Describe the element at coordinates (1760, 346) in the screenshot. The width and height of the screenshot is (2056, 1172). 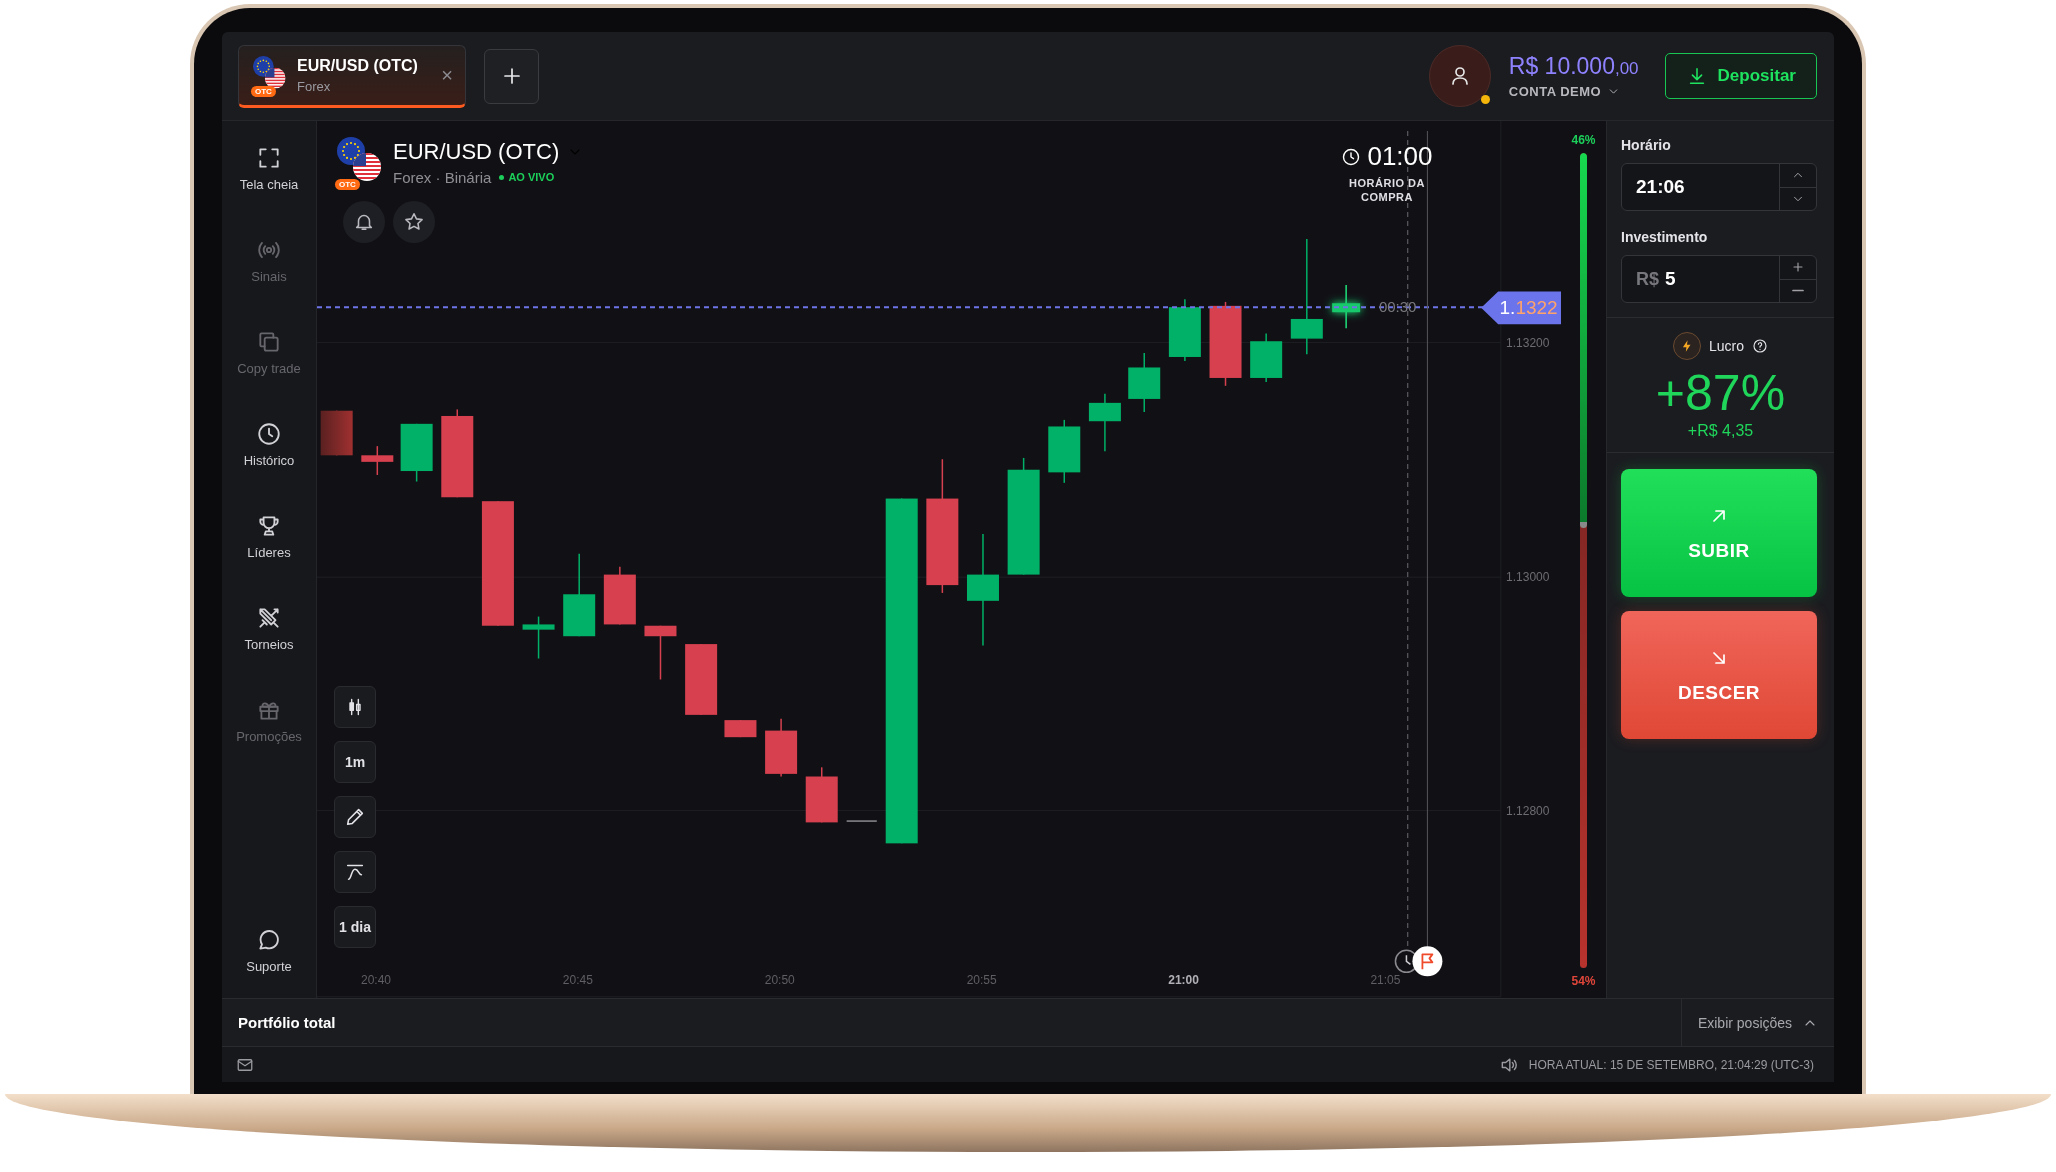
I see `help-icon` at that location.